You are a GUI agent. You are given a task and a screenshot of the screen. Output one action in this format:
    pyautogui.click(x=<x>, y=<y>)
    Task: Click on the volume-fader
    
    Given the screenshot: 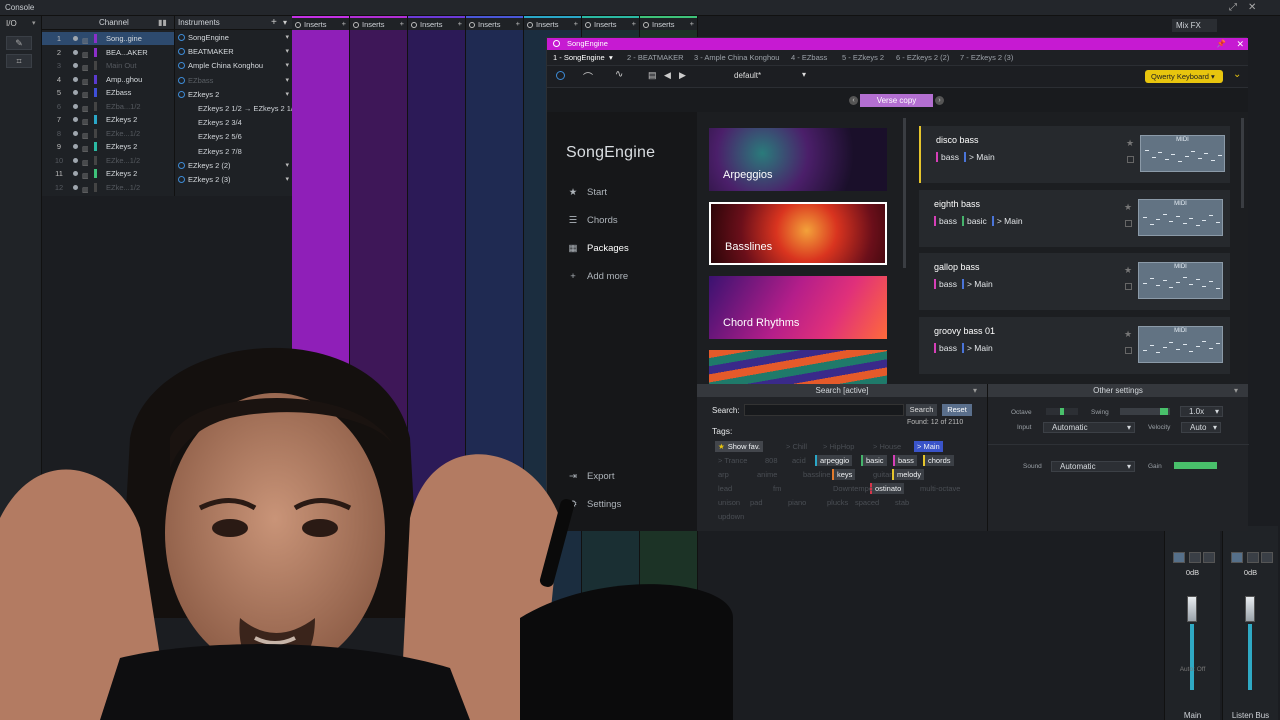 What is the action you would take?
    pyautogui.click(x=1192, y=609)
    